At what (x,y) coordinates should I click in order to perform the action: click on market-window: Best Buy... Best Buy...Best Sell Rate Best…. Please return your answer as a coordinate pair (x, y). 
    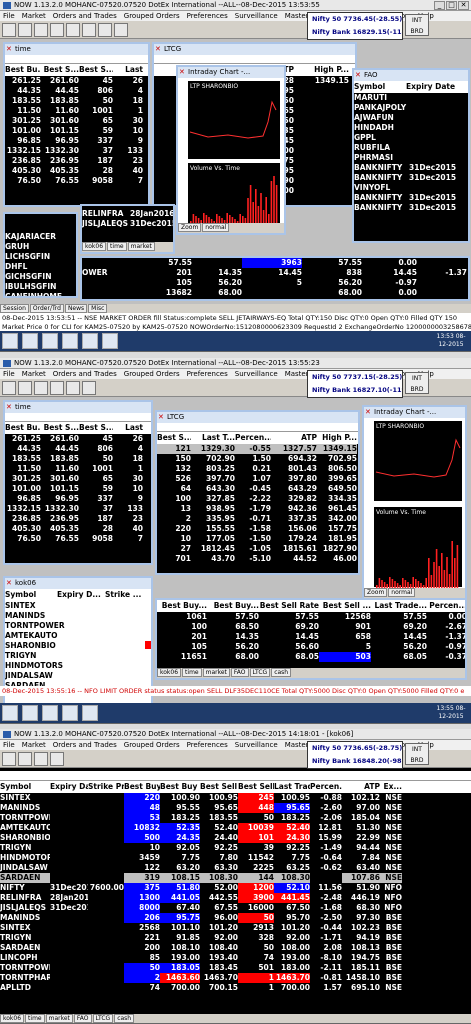
    Looking at the image, I should click on (311, 639).